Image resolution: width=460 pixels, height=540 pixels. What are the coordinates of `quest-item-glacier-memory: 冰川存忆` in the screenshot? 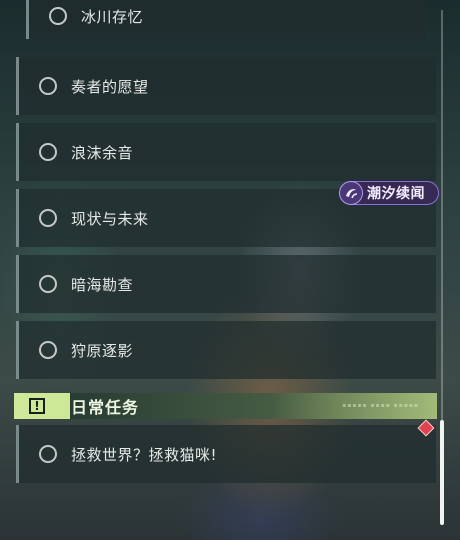 It's located at (226, 19).